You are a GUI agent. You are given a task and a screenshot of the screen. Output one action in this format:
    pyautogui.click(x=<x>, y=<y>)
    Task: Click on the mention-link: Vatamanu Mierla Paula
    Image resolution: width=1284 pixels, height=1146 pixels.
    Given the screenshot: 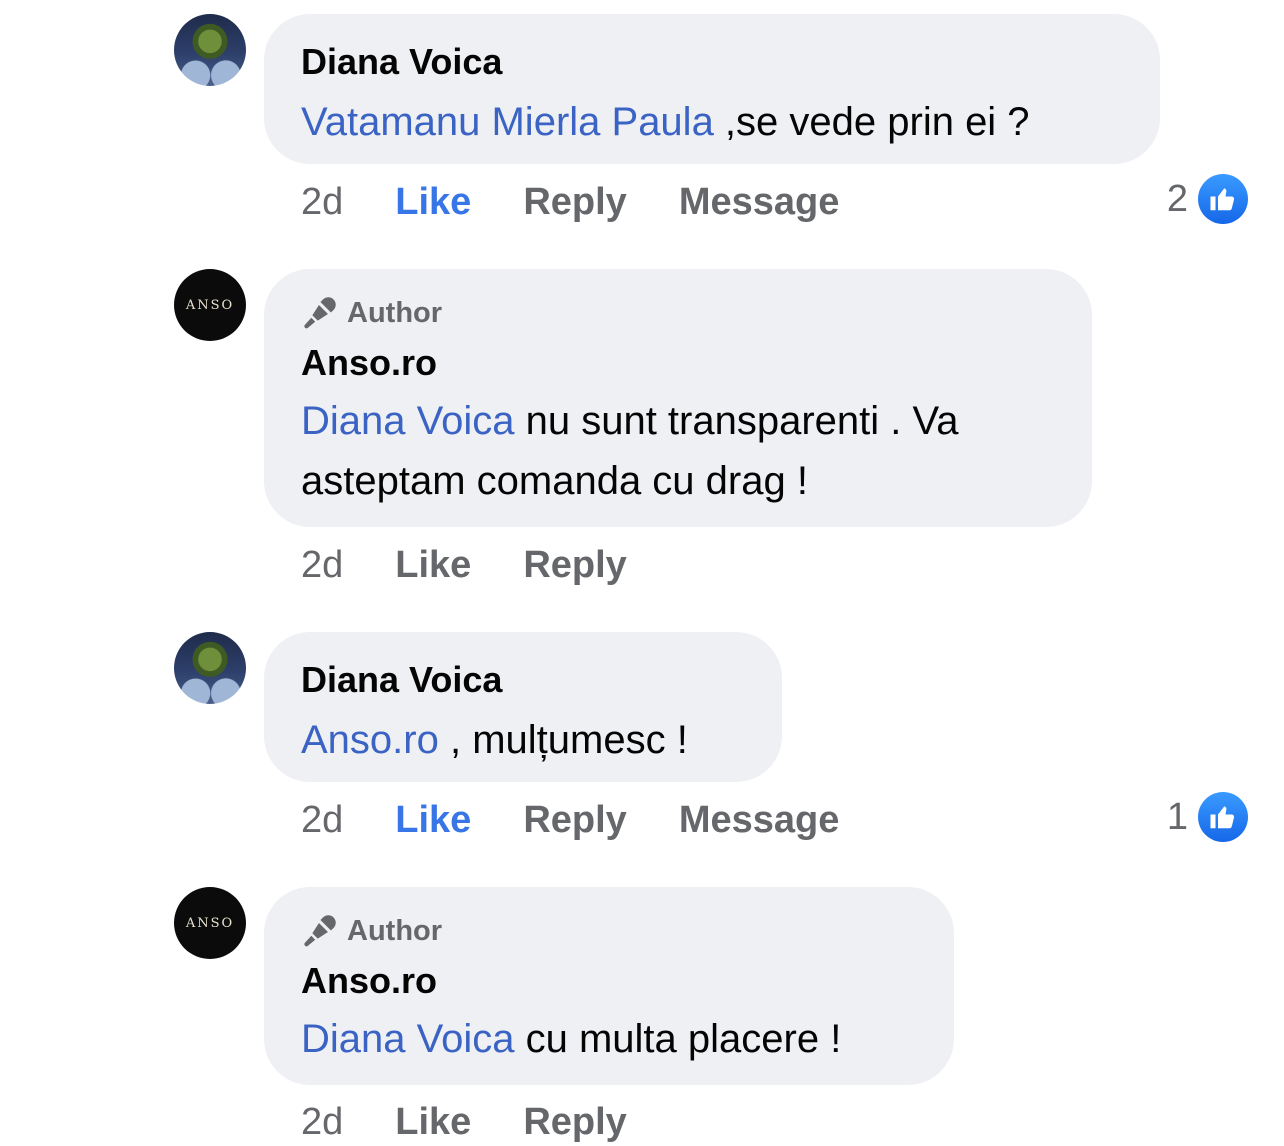 What is the action you would take?
    pyautogui.click(x=507, y=122)
    